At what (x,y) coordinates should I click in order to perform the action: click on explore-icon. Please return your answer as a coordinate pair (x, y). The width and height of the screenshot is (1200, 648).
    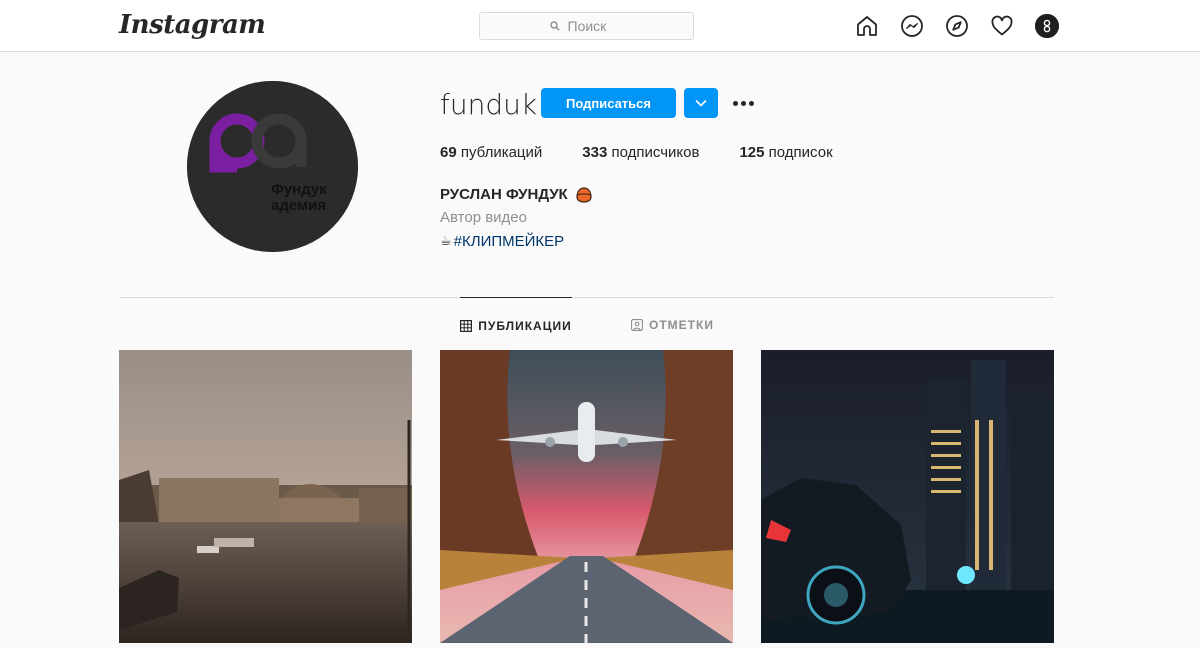
    Looking at the image, I should click on (957, 26).